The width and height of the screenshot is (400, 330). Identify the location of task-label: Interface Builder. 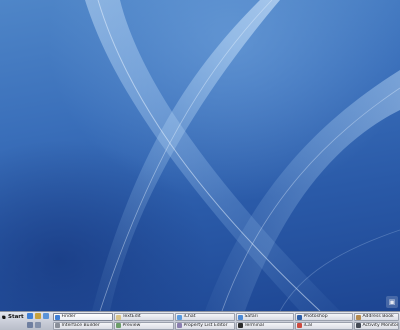
(80, 325).